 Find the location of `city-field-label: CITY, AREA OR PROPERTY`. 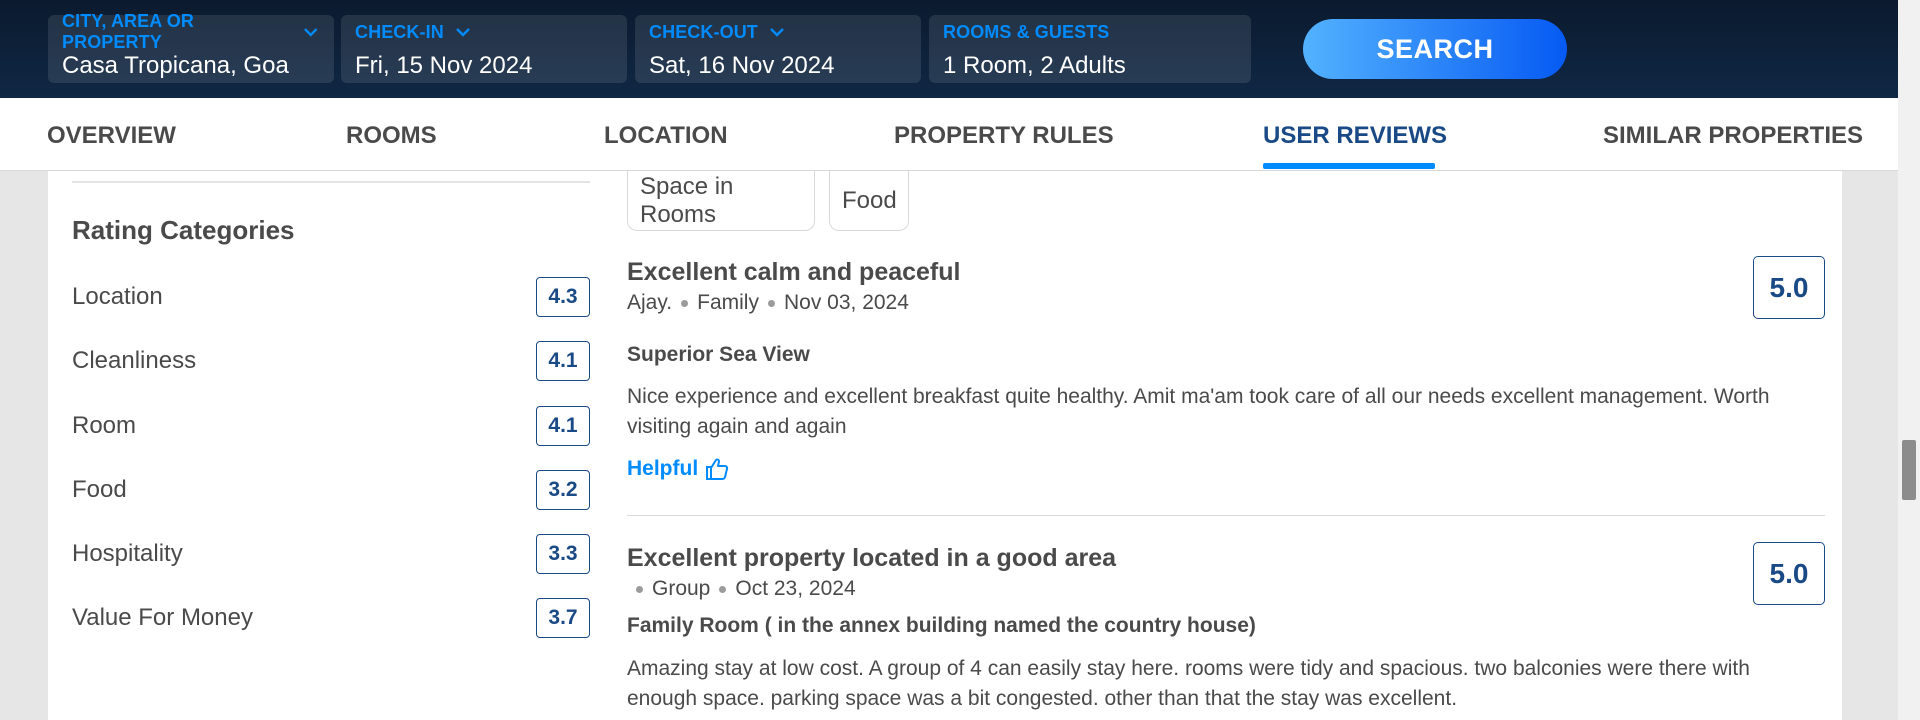

city-field-label: CITY, AREA OR PROPERTY is located at coordinates (191, 31).